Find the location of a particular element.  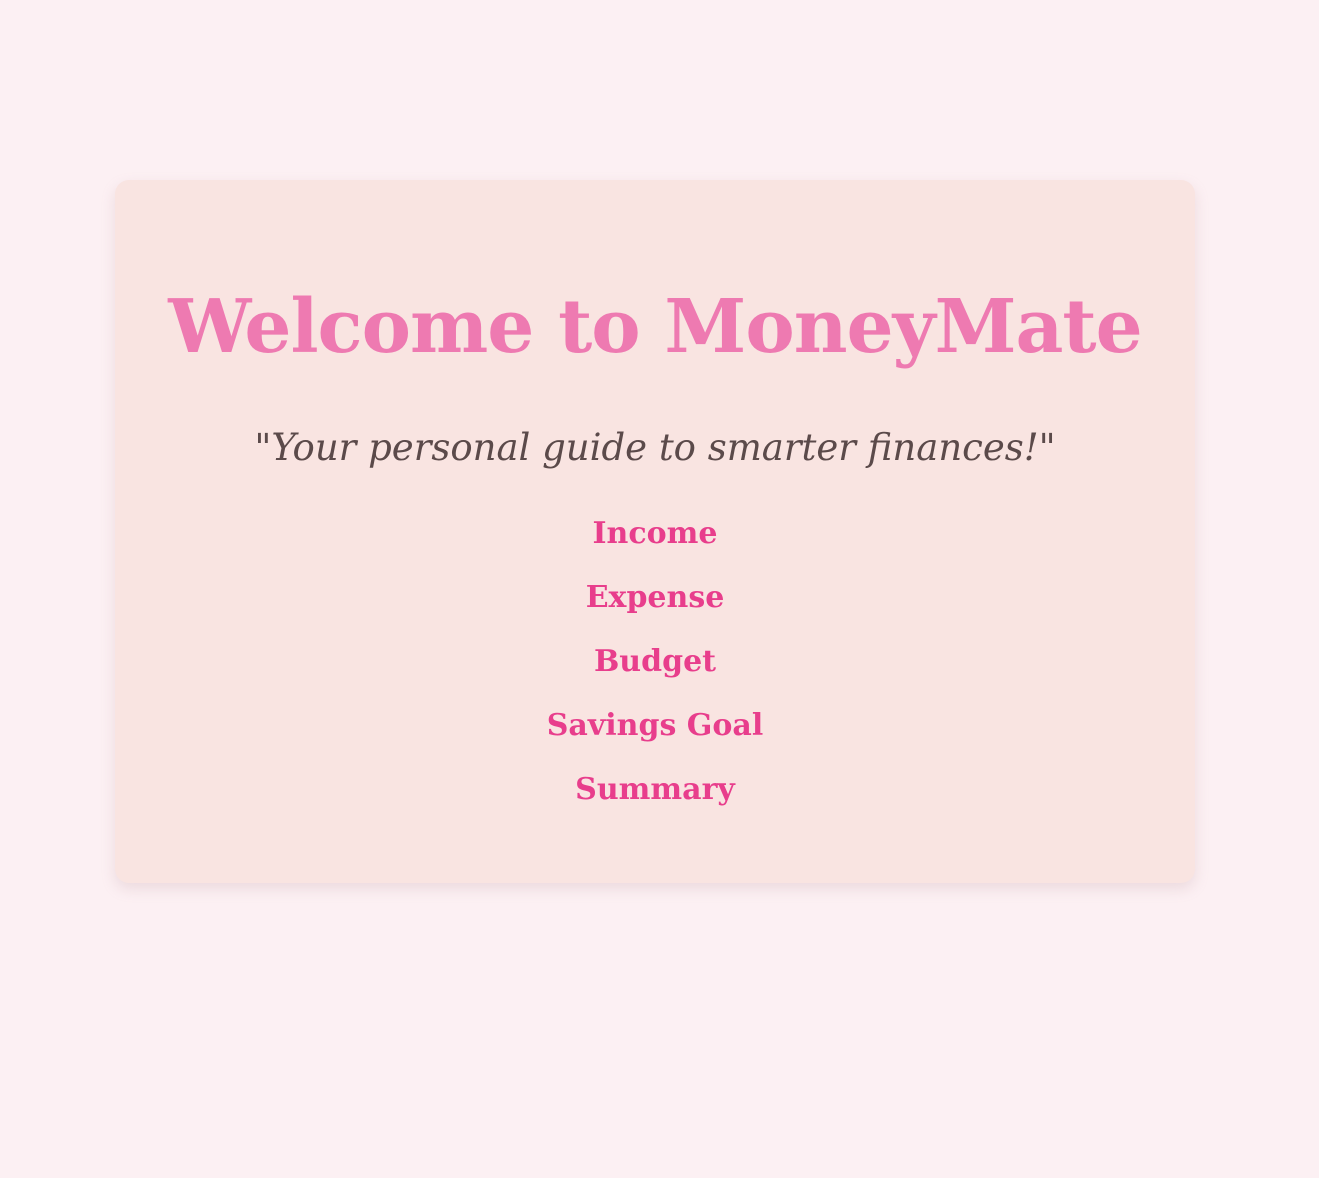

nav-link-savings-goal: Savings Goal is located at coordinates (655, 736).